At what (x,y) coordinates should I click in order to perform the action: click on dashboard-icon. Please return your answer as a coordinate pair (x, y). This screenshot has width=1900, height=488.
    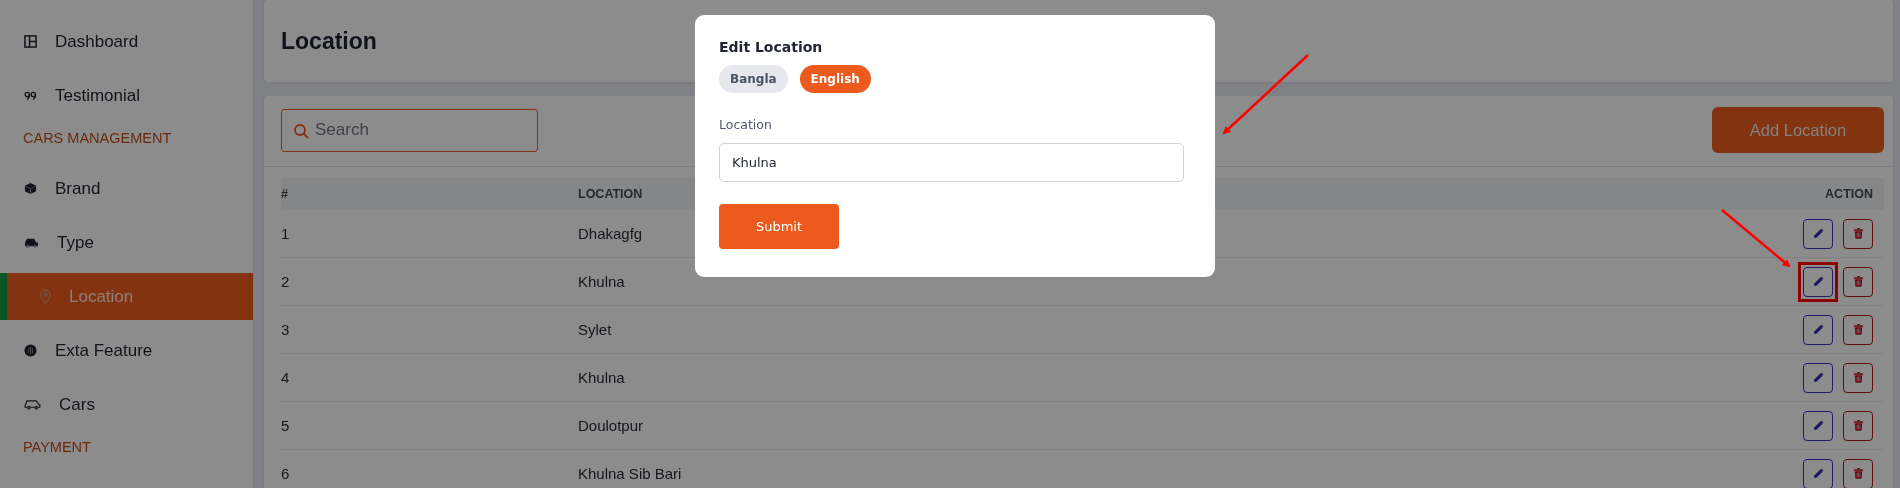
    Looking at the image, I should click on (30, 41).